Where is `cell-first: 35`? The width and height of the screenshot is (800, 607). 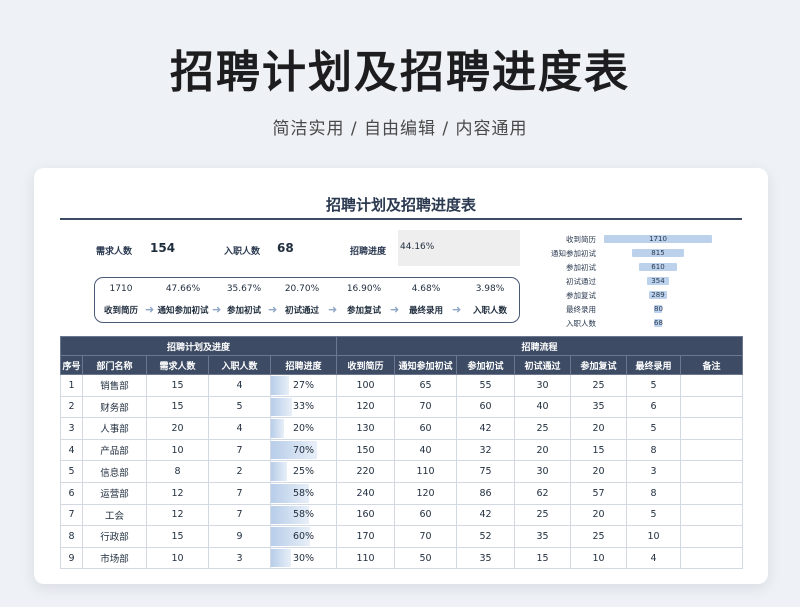 cell-first: 35 is located at coordinates (486, 558).